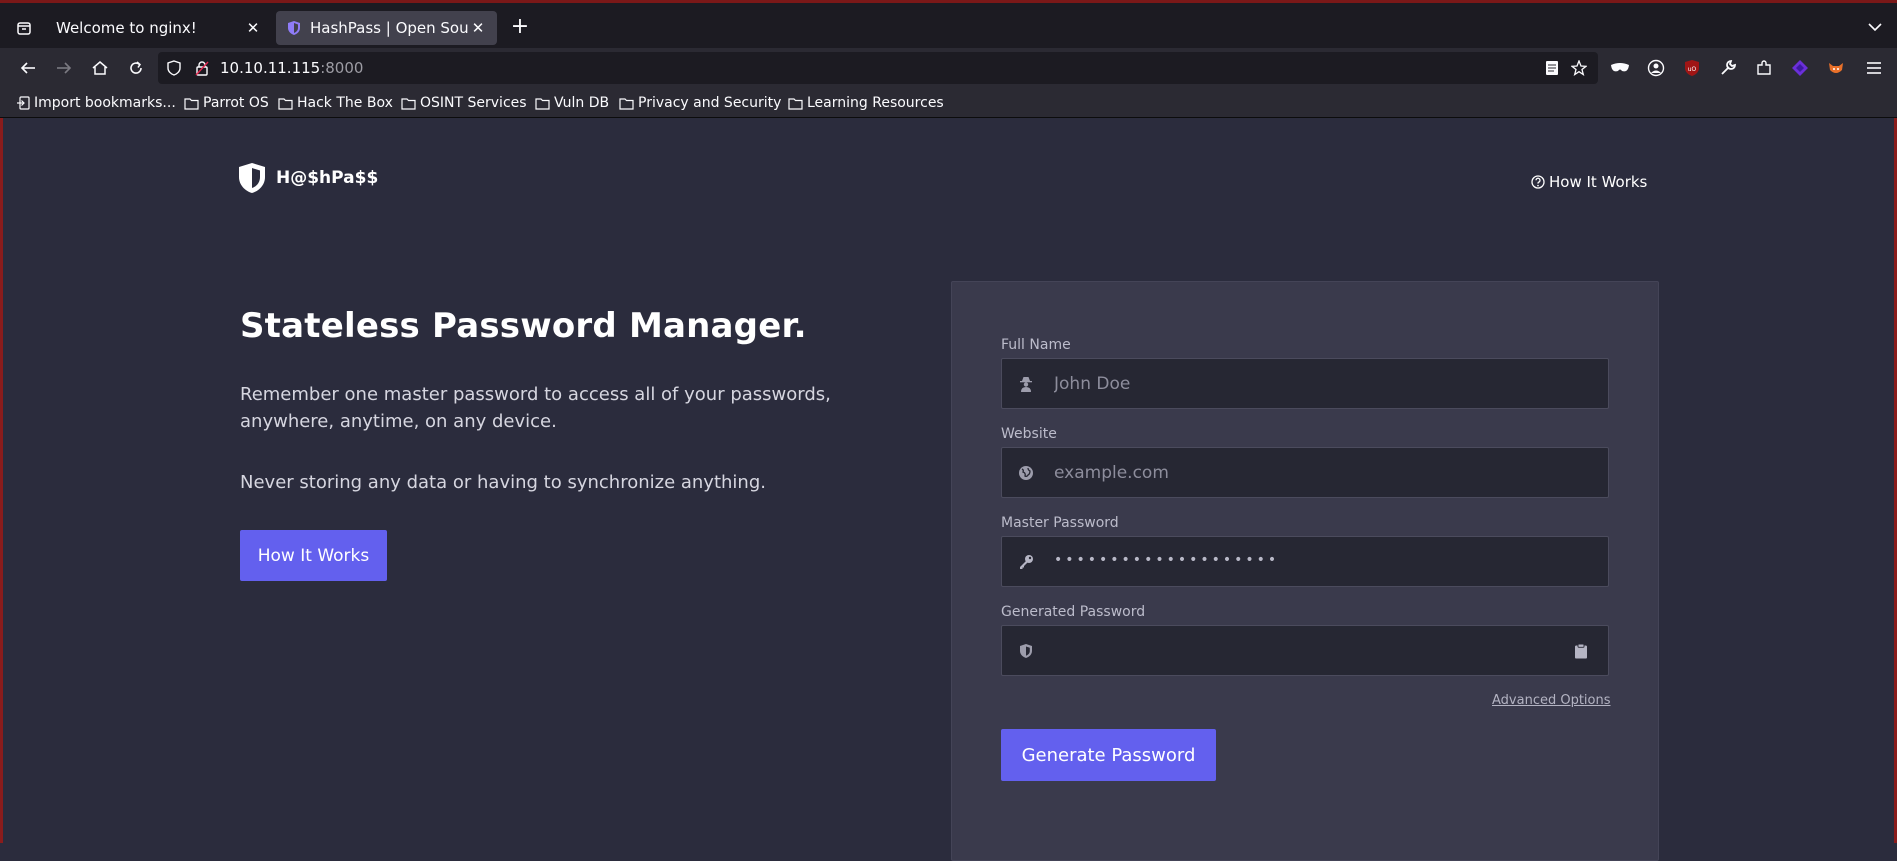 The height and width of the screenshot is (861, 1897). Describe the element at coordinates (1166, 560) in the screenshot. I see `master-password-input: ••••••••••••••••••••` at that location.